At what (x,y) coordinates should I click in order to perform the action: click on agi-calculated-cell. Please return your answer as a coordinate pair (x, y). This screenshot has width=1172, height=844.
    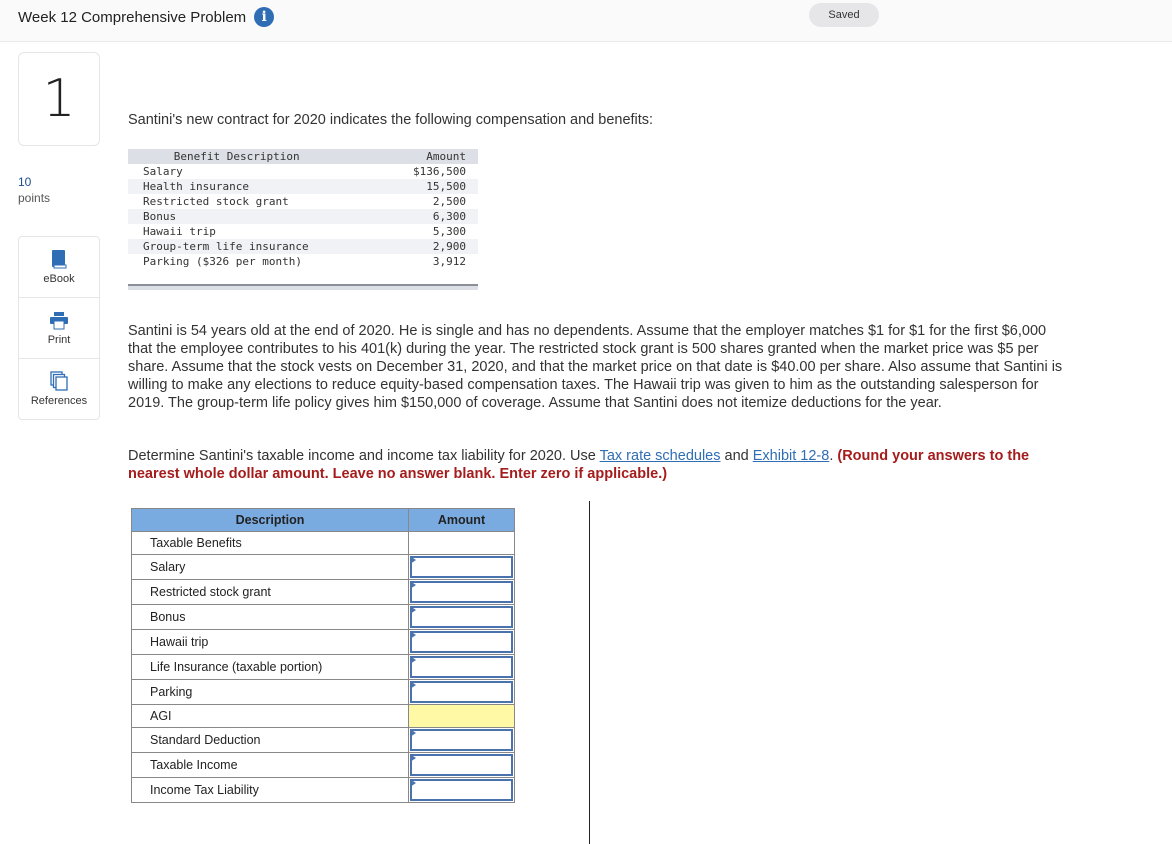
    Looking at the image, I should click on (461, 716).